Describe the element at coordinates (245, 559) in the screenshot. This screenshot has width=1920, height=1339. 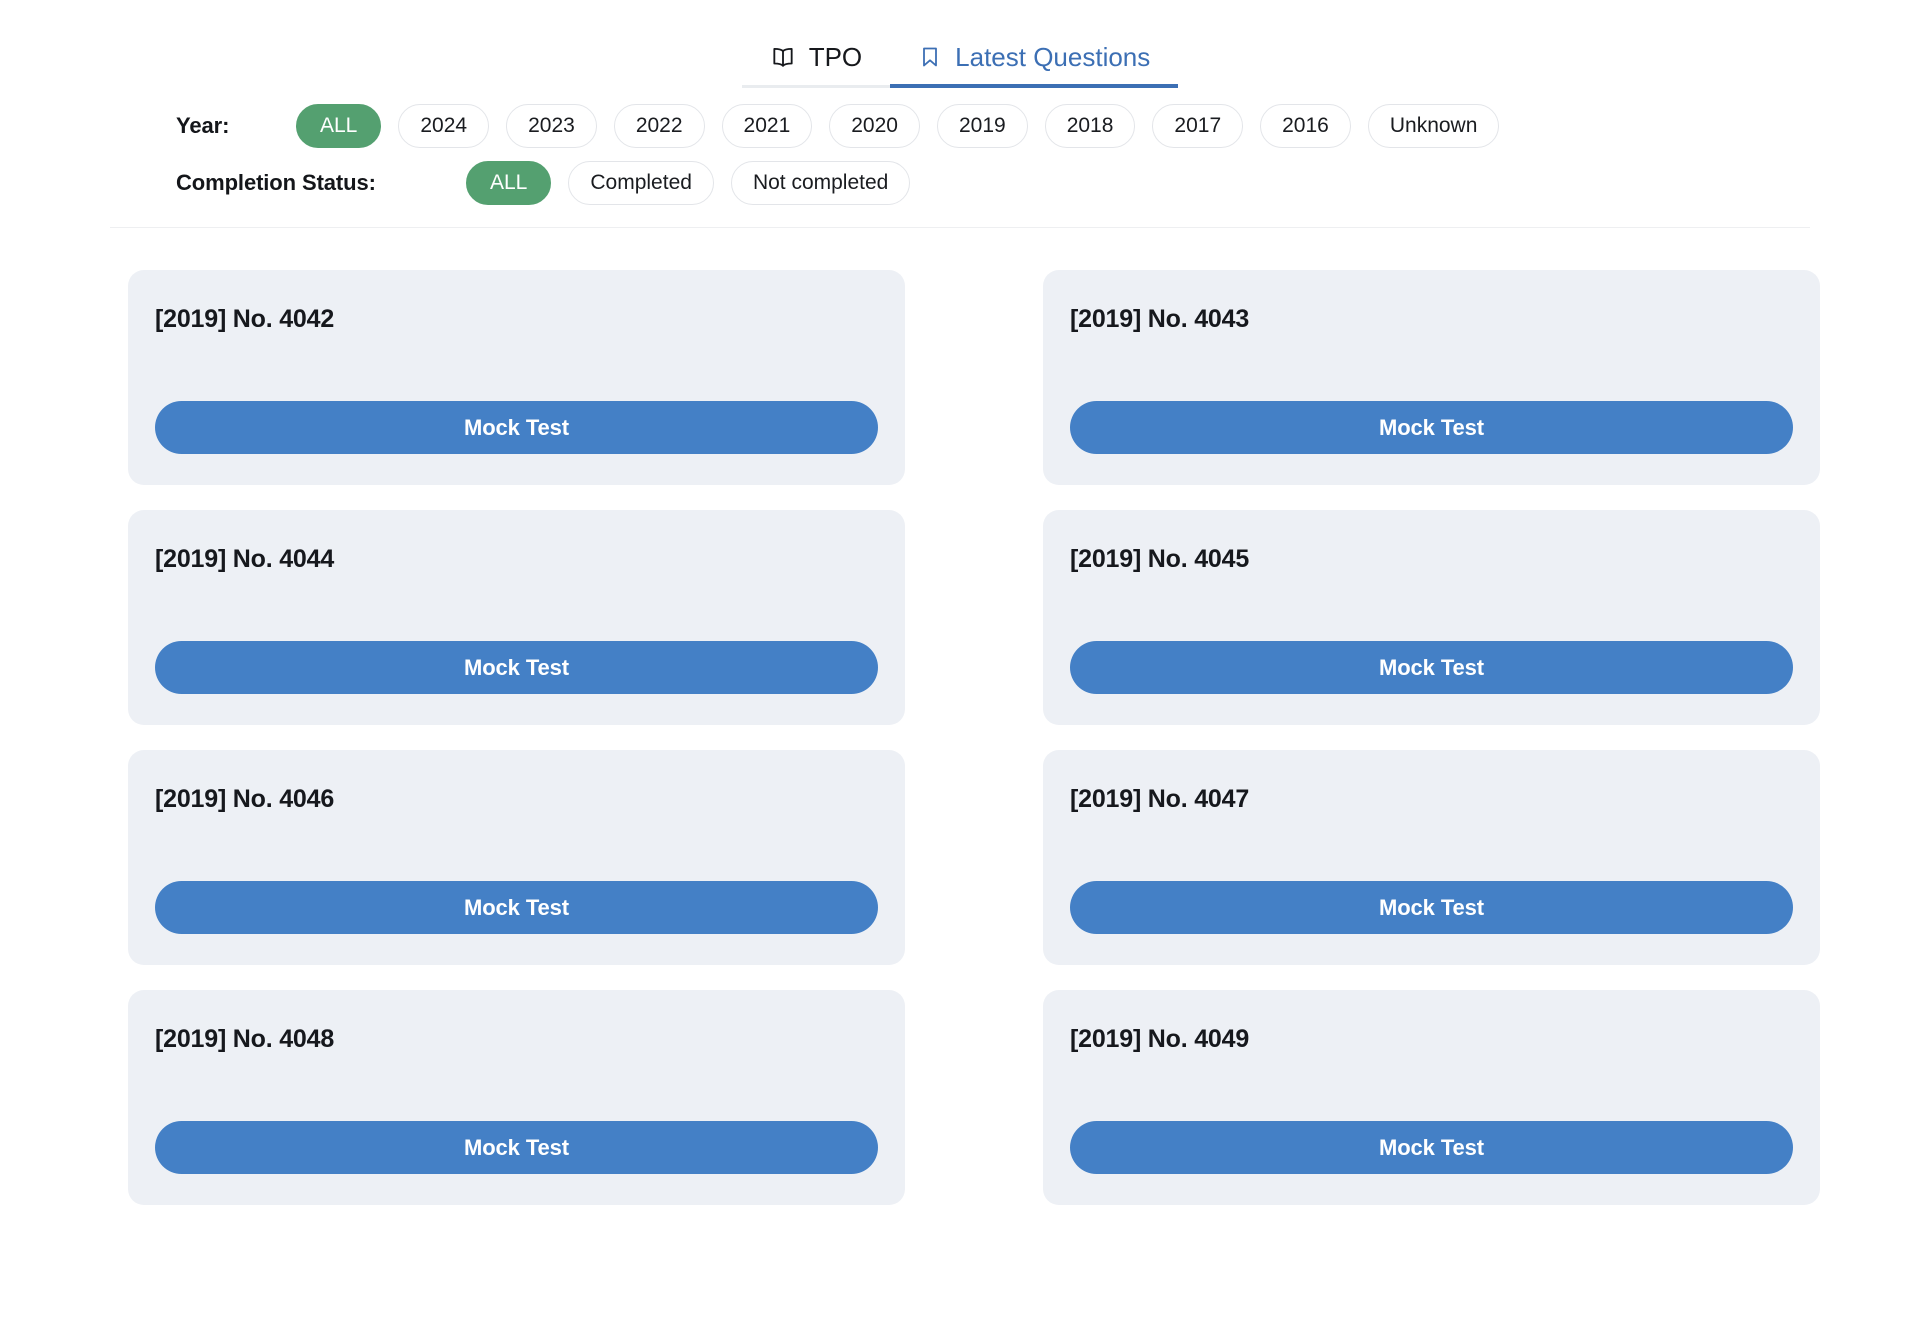
I see `question-card-title: [2019] No. 4044` at that location.